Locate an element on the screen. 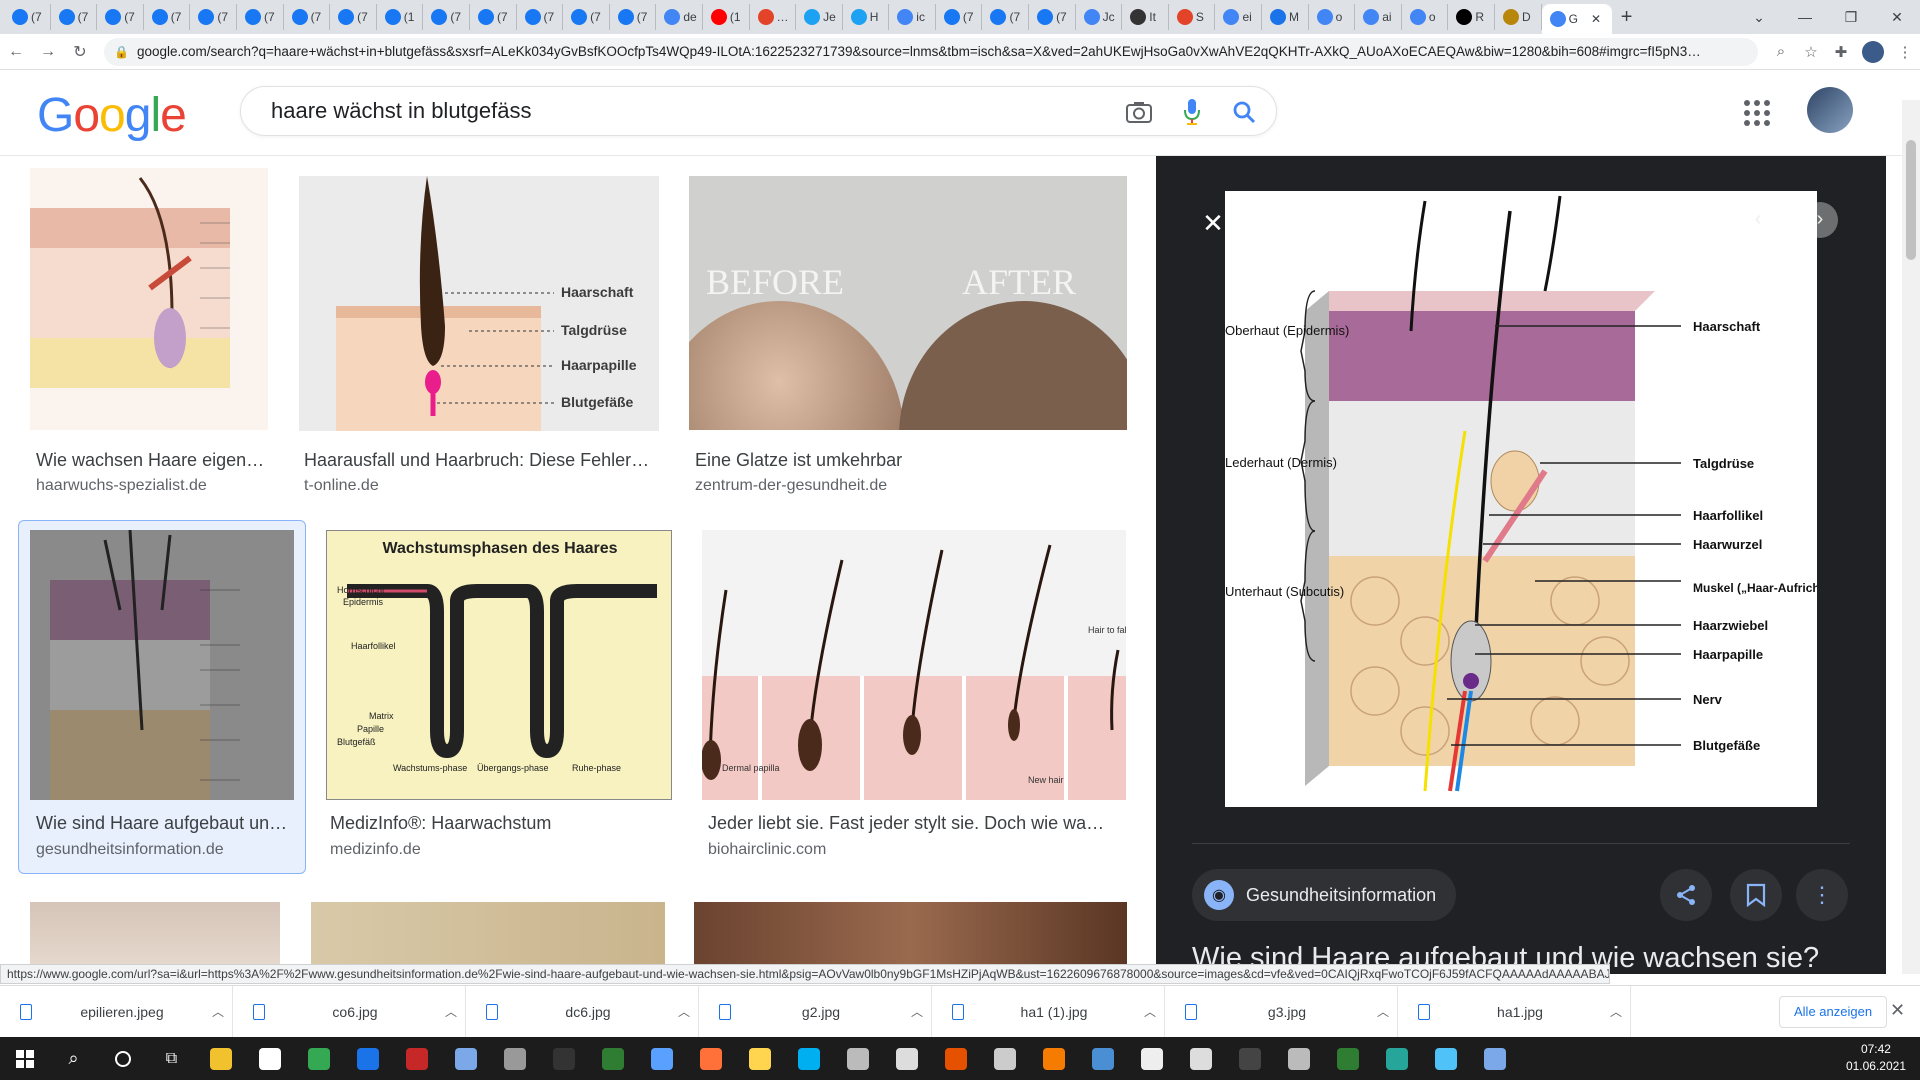 This screenshot has height=1080, width=1920. download-item: dc6.jpg ︿ is located at coordinates (582, 1011).